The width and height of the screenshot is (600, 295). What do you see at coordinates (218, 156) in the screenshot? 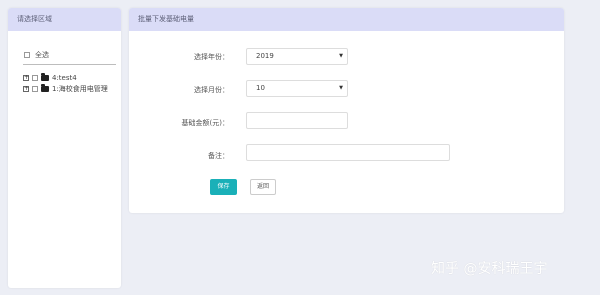
I see `remark-label: 备注：` at bounding box center [218, 156].